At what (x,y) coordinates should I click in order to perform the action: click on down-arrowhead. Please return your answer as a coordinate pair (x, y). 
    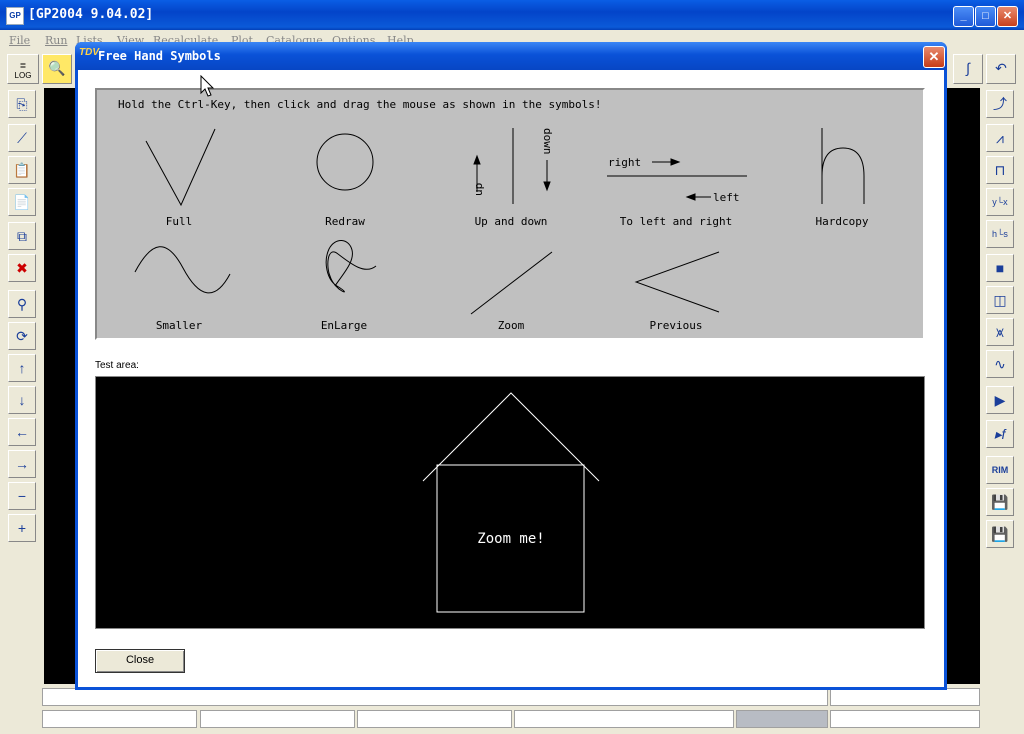
    Looking at the image, I should click on (547, 186).